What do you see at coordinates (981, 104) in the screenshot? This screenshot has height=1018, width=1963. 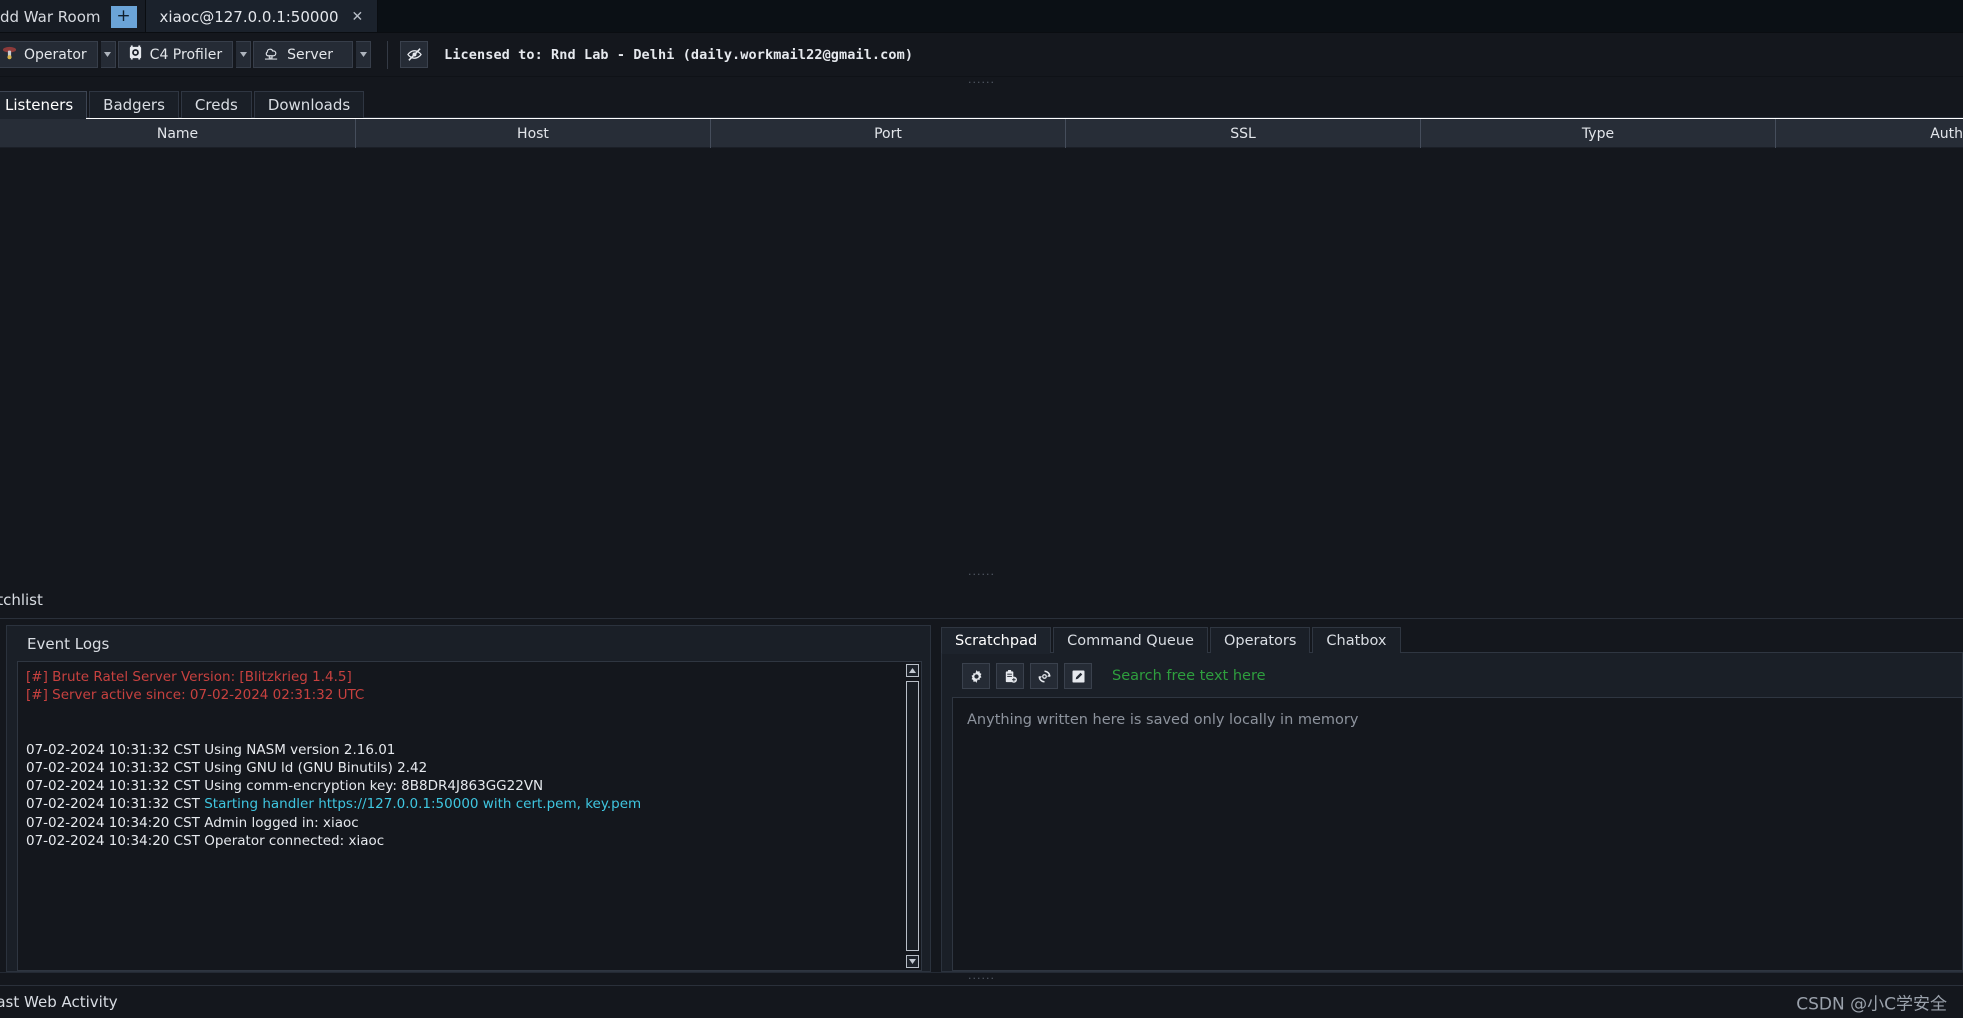 I see `main-tab-strip: Listeners Badgers Creds Downloads` at bounding box center [981, 104].